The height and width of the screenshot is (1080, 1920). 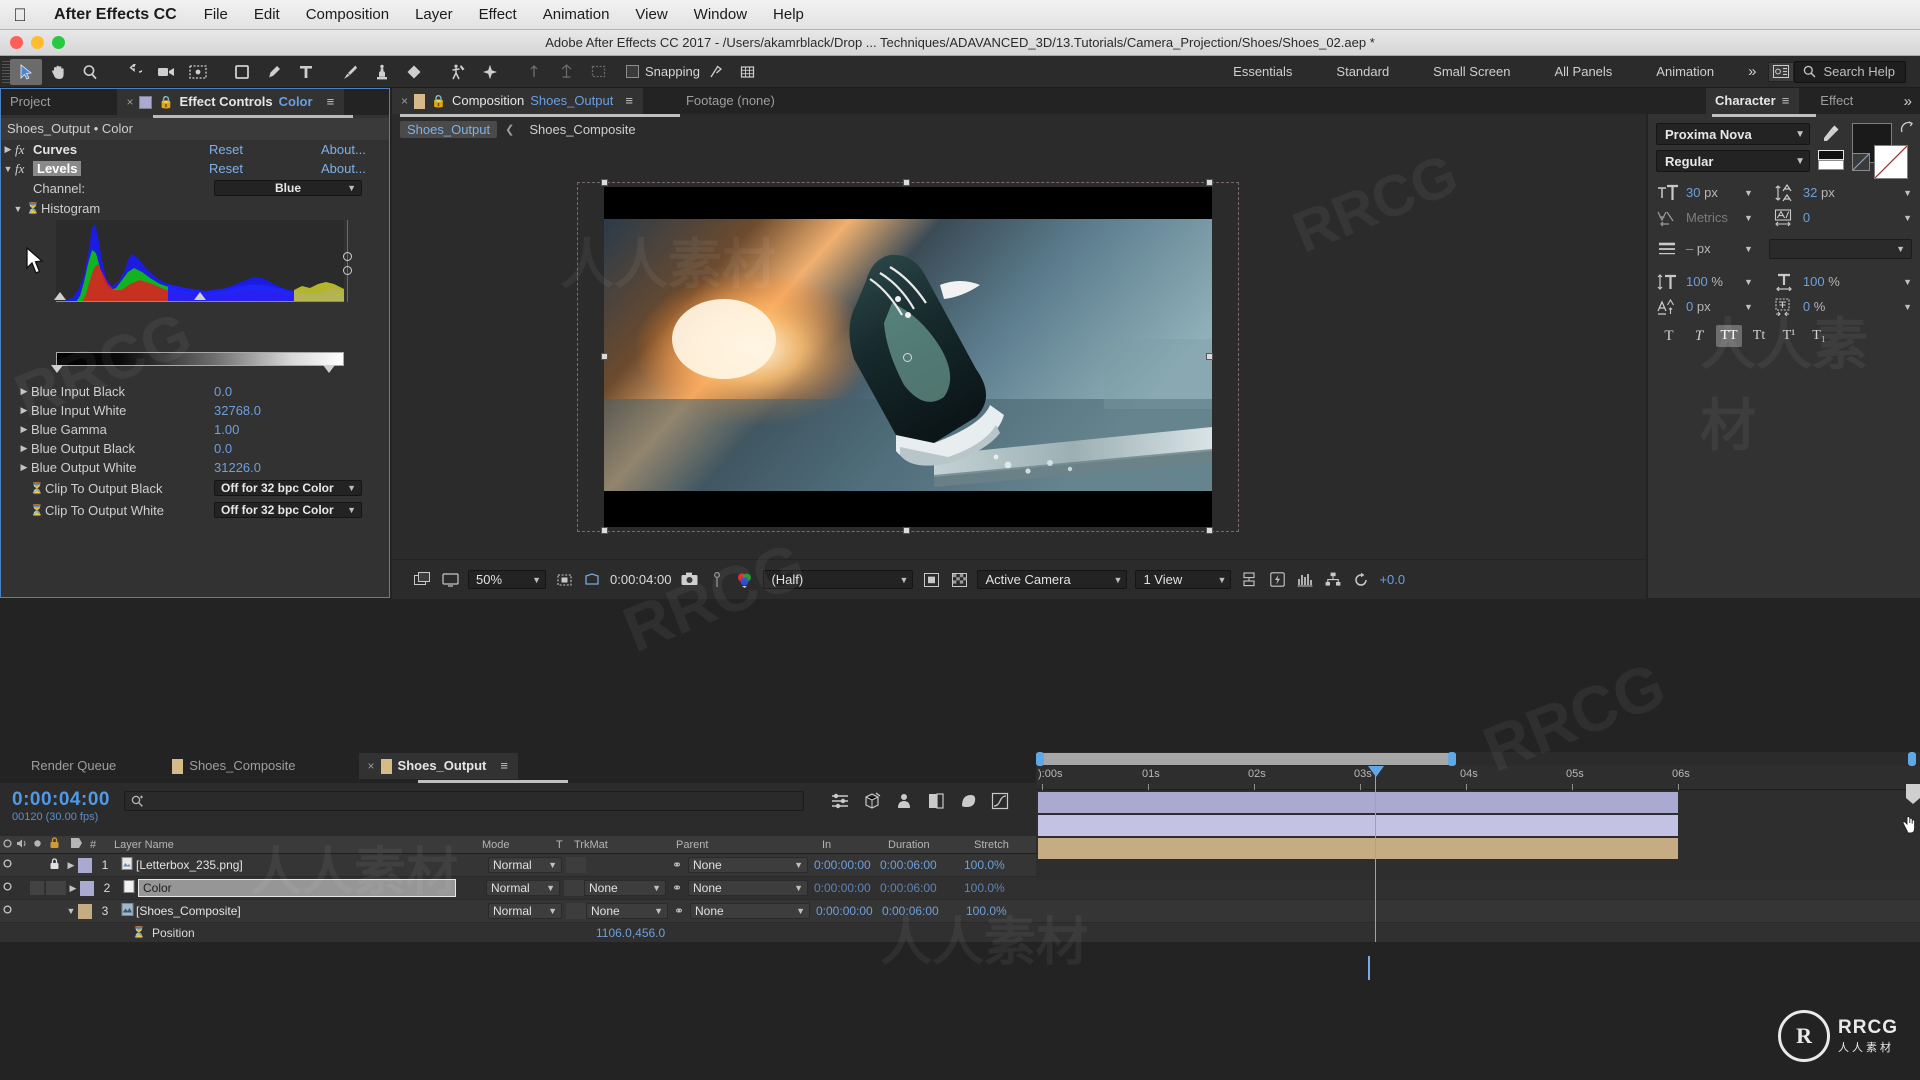 I want to click on tab-render-queue: Render Queue, so click(x=73, y=766).